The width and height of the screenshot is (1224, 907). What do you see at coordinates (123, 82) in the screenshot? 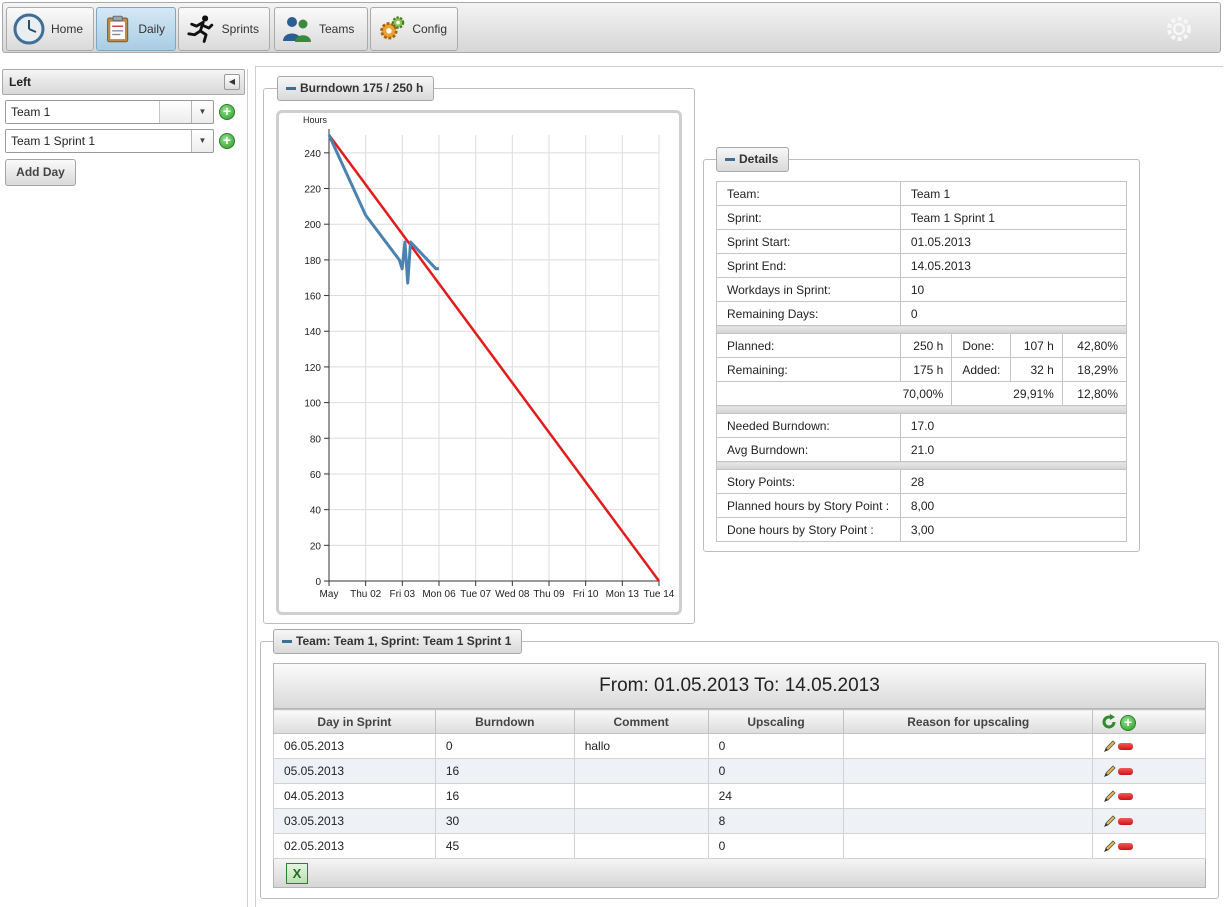
I see `left-panel-header: Left ◀` at bounding box center [123, 82].